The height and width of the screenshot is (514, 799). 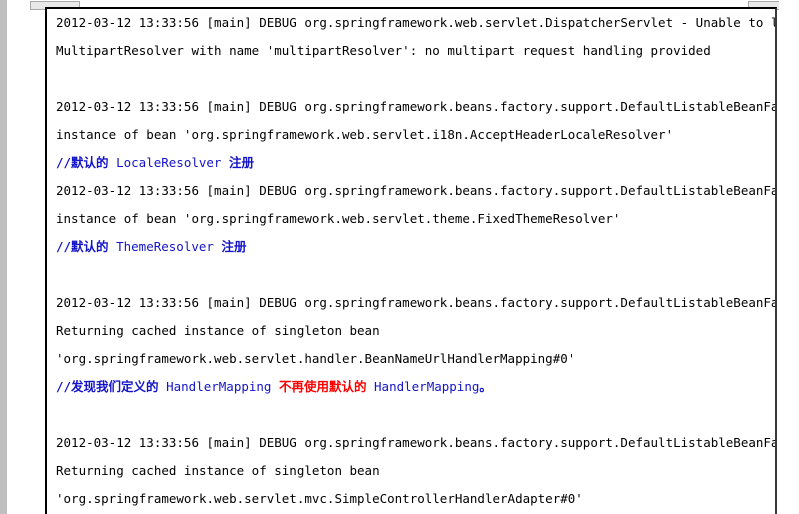 I want to click on right-page-margin, so click(x=789, y=257).